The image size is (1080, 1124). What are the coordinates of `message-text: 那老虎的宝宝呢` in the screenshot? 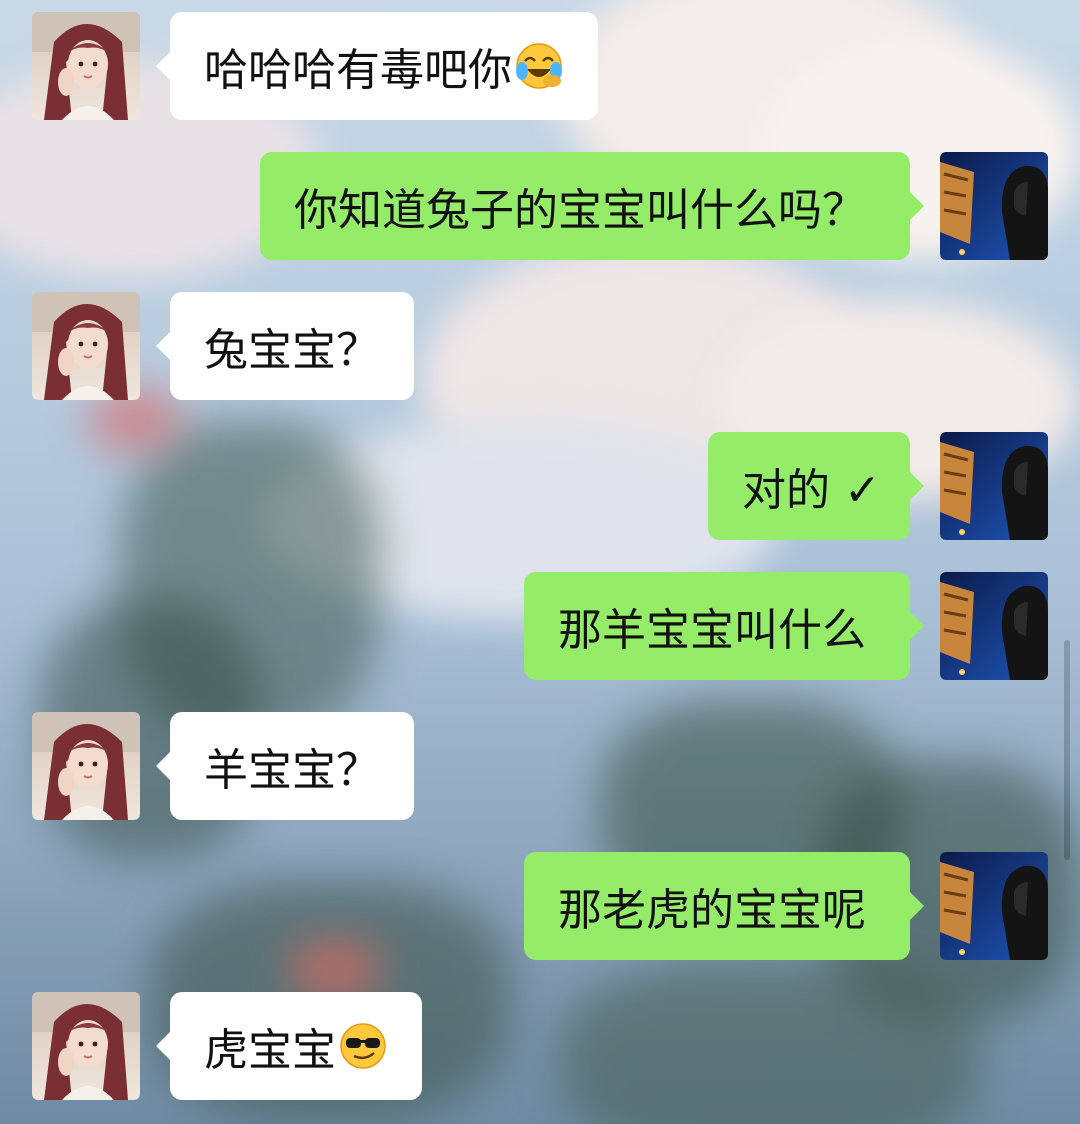 It's located at (712, 910).